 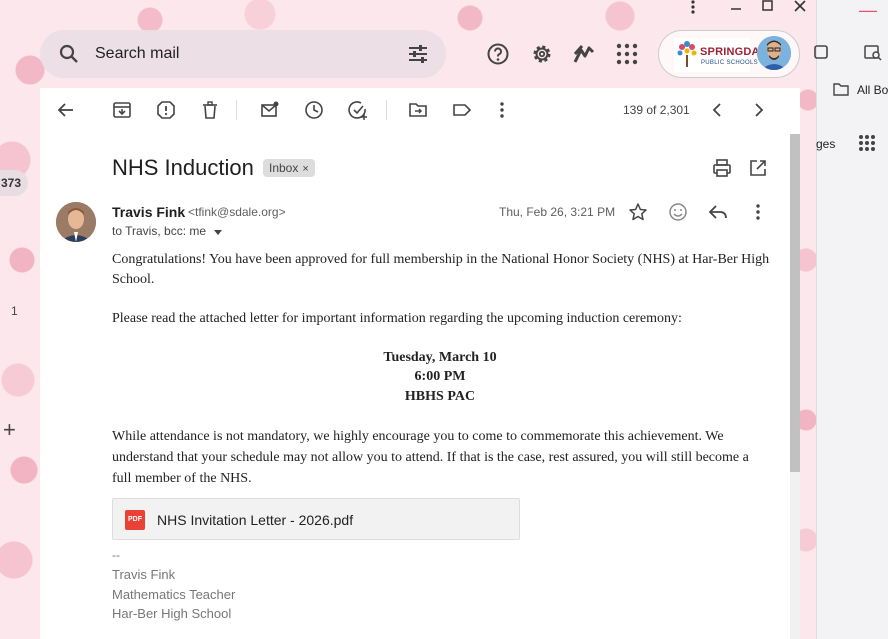 I want to click on reply-icon, so click(x=718, y=212).